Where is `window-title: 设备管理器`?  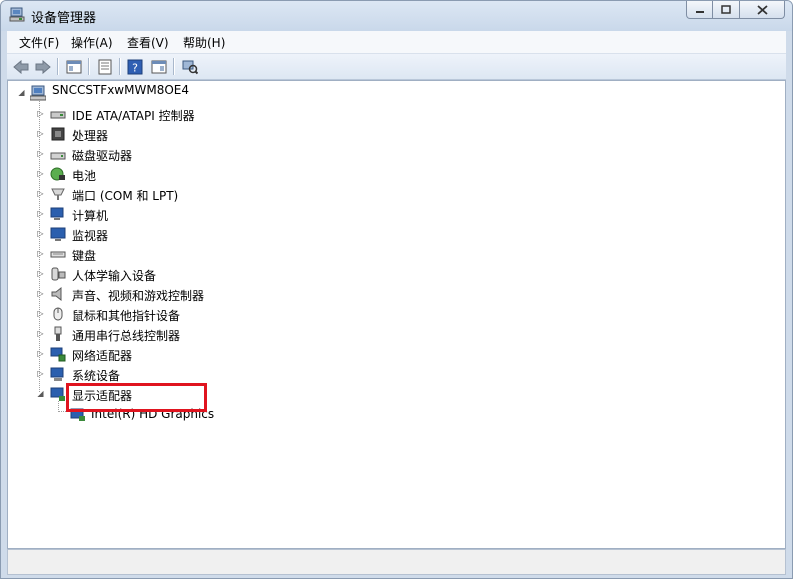
window-title: 设备管理器 is located at coordinates (64, 18).